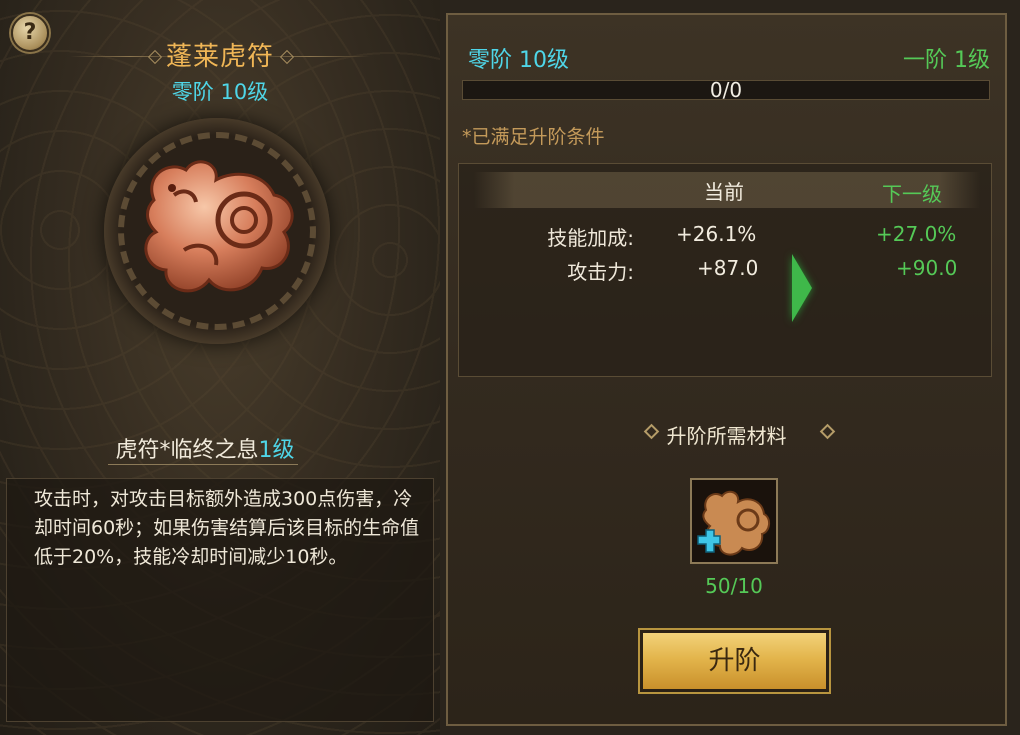  I want to click on column-next: 下一级, so click(912, 194).